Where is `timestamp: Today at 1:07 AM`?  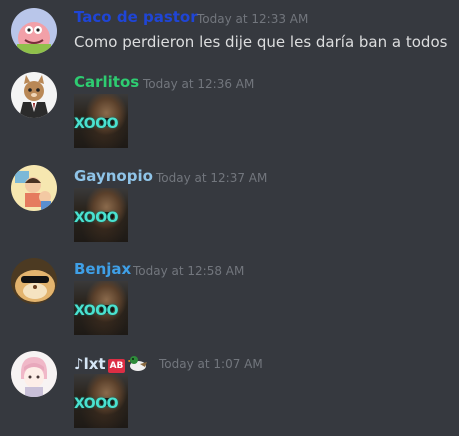 timestamp: Today at 1:07 AM is located at coordinates (211, 364).